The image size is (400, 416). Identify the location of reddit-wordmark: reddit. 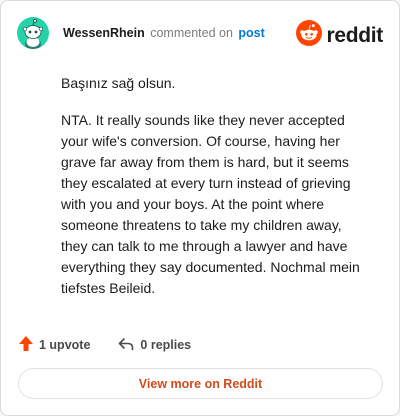
(354, 35).